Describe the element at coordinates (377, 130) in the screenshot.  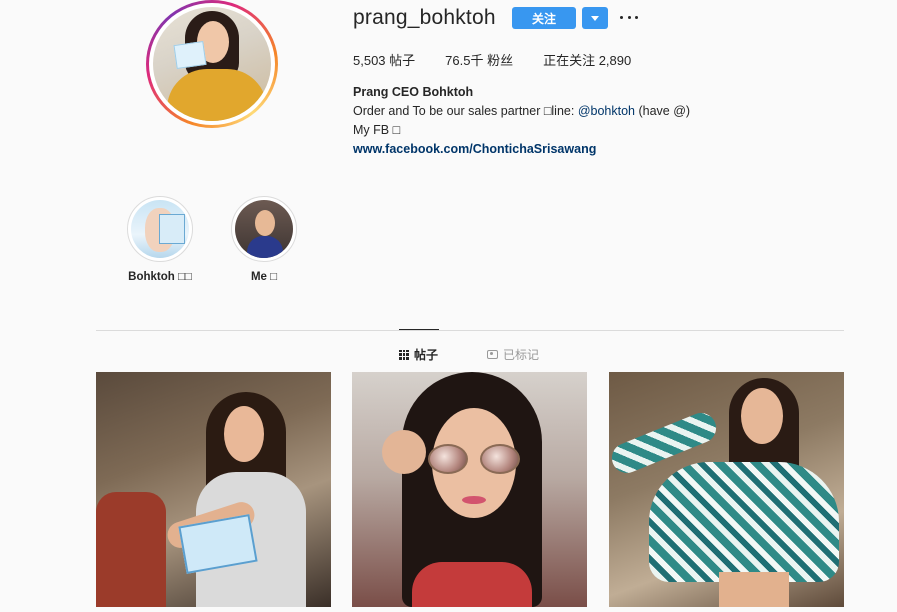
I see `bio-line-2: My FB □` at that location.